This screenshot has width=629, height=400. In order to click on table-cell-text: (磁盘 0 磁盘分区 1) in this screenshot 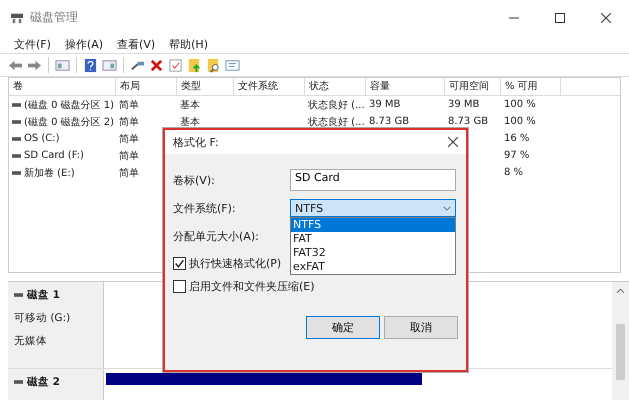, I will do `click(69, 105)`.